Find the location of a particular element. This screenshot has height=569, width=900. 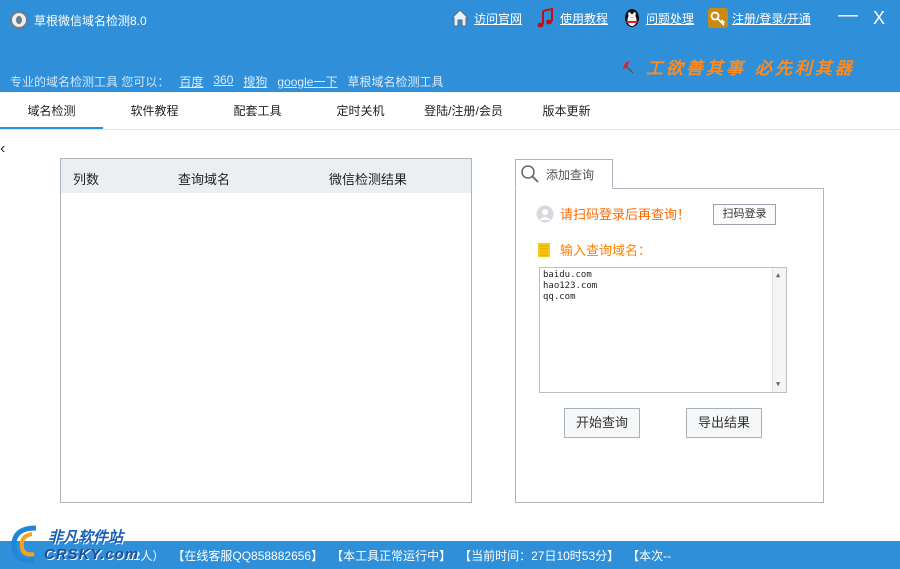

slogan: 工欲善其事 必先利其器 is located at coordinates (737, 66).